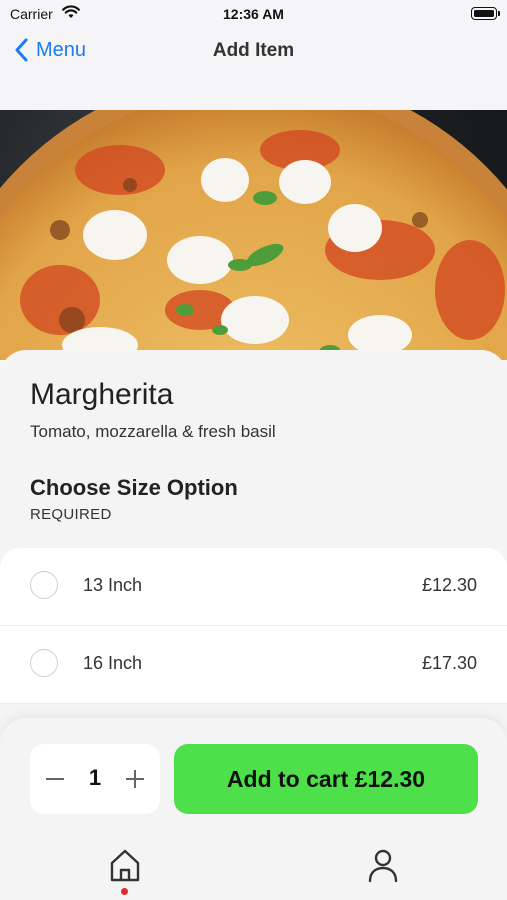 This screenshot has width=507, height=900. Describe the element at coordinates (134, 487) in the screenshot. I see `size-section-title: Choose Size Option` at that location.